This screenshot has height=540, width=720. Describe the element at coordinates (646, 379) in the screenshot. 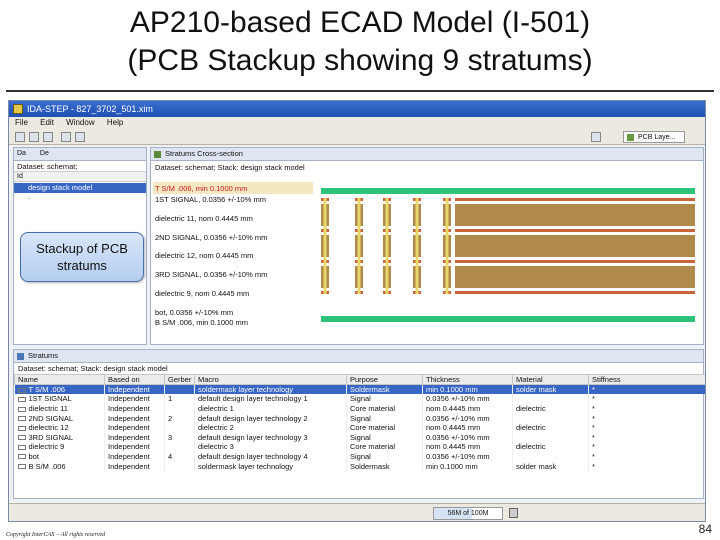

I see `col-stiffness: Stiffness` at that location.